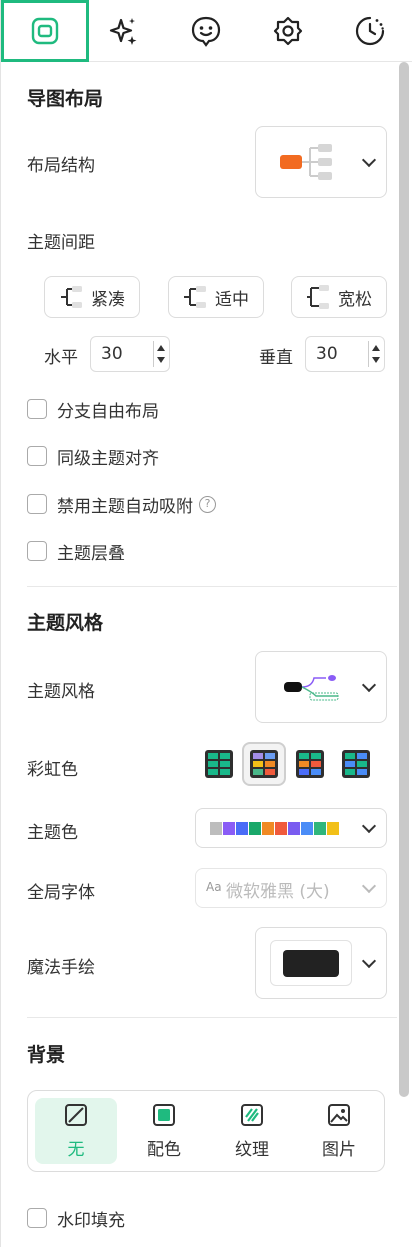 The height and width of the screenshot is (1247, 412). I want to click on rainbow-multicolor-option, so click(264, 764).